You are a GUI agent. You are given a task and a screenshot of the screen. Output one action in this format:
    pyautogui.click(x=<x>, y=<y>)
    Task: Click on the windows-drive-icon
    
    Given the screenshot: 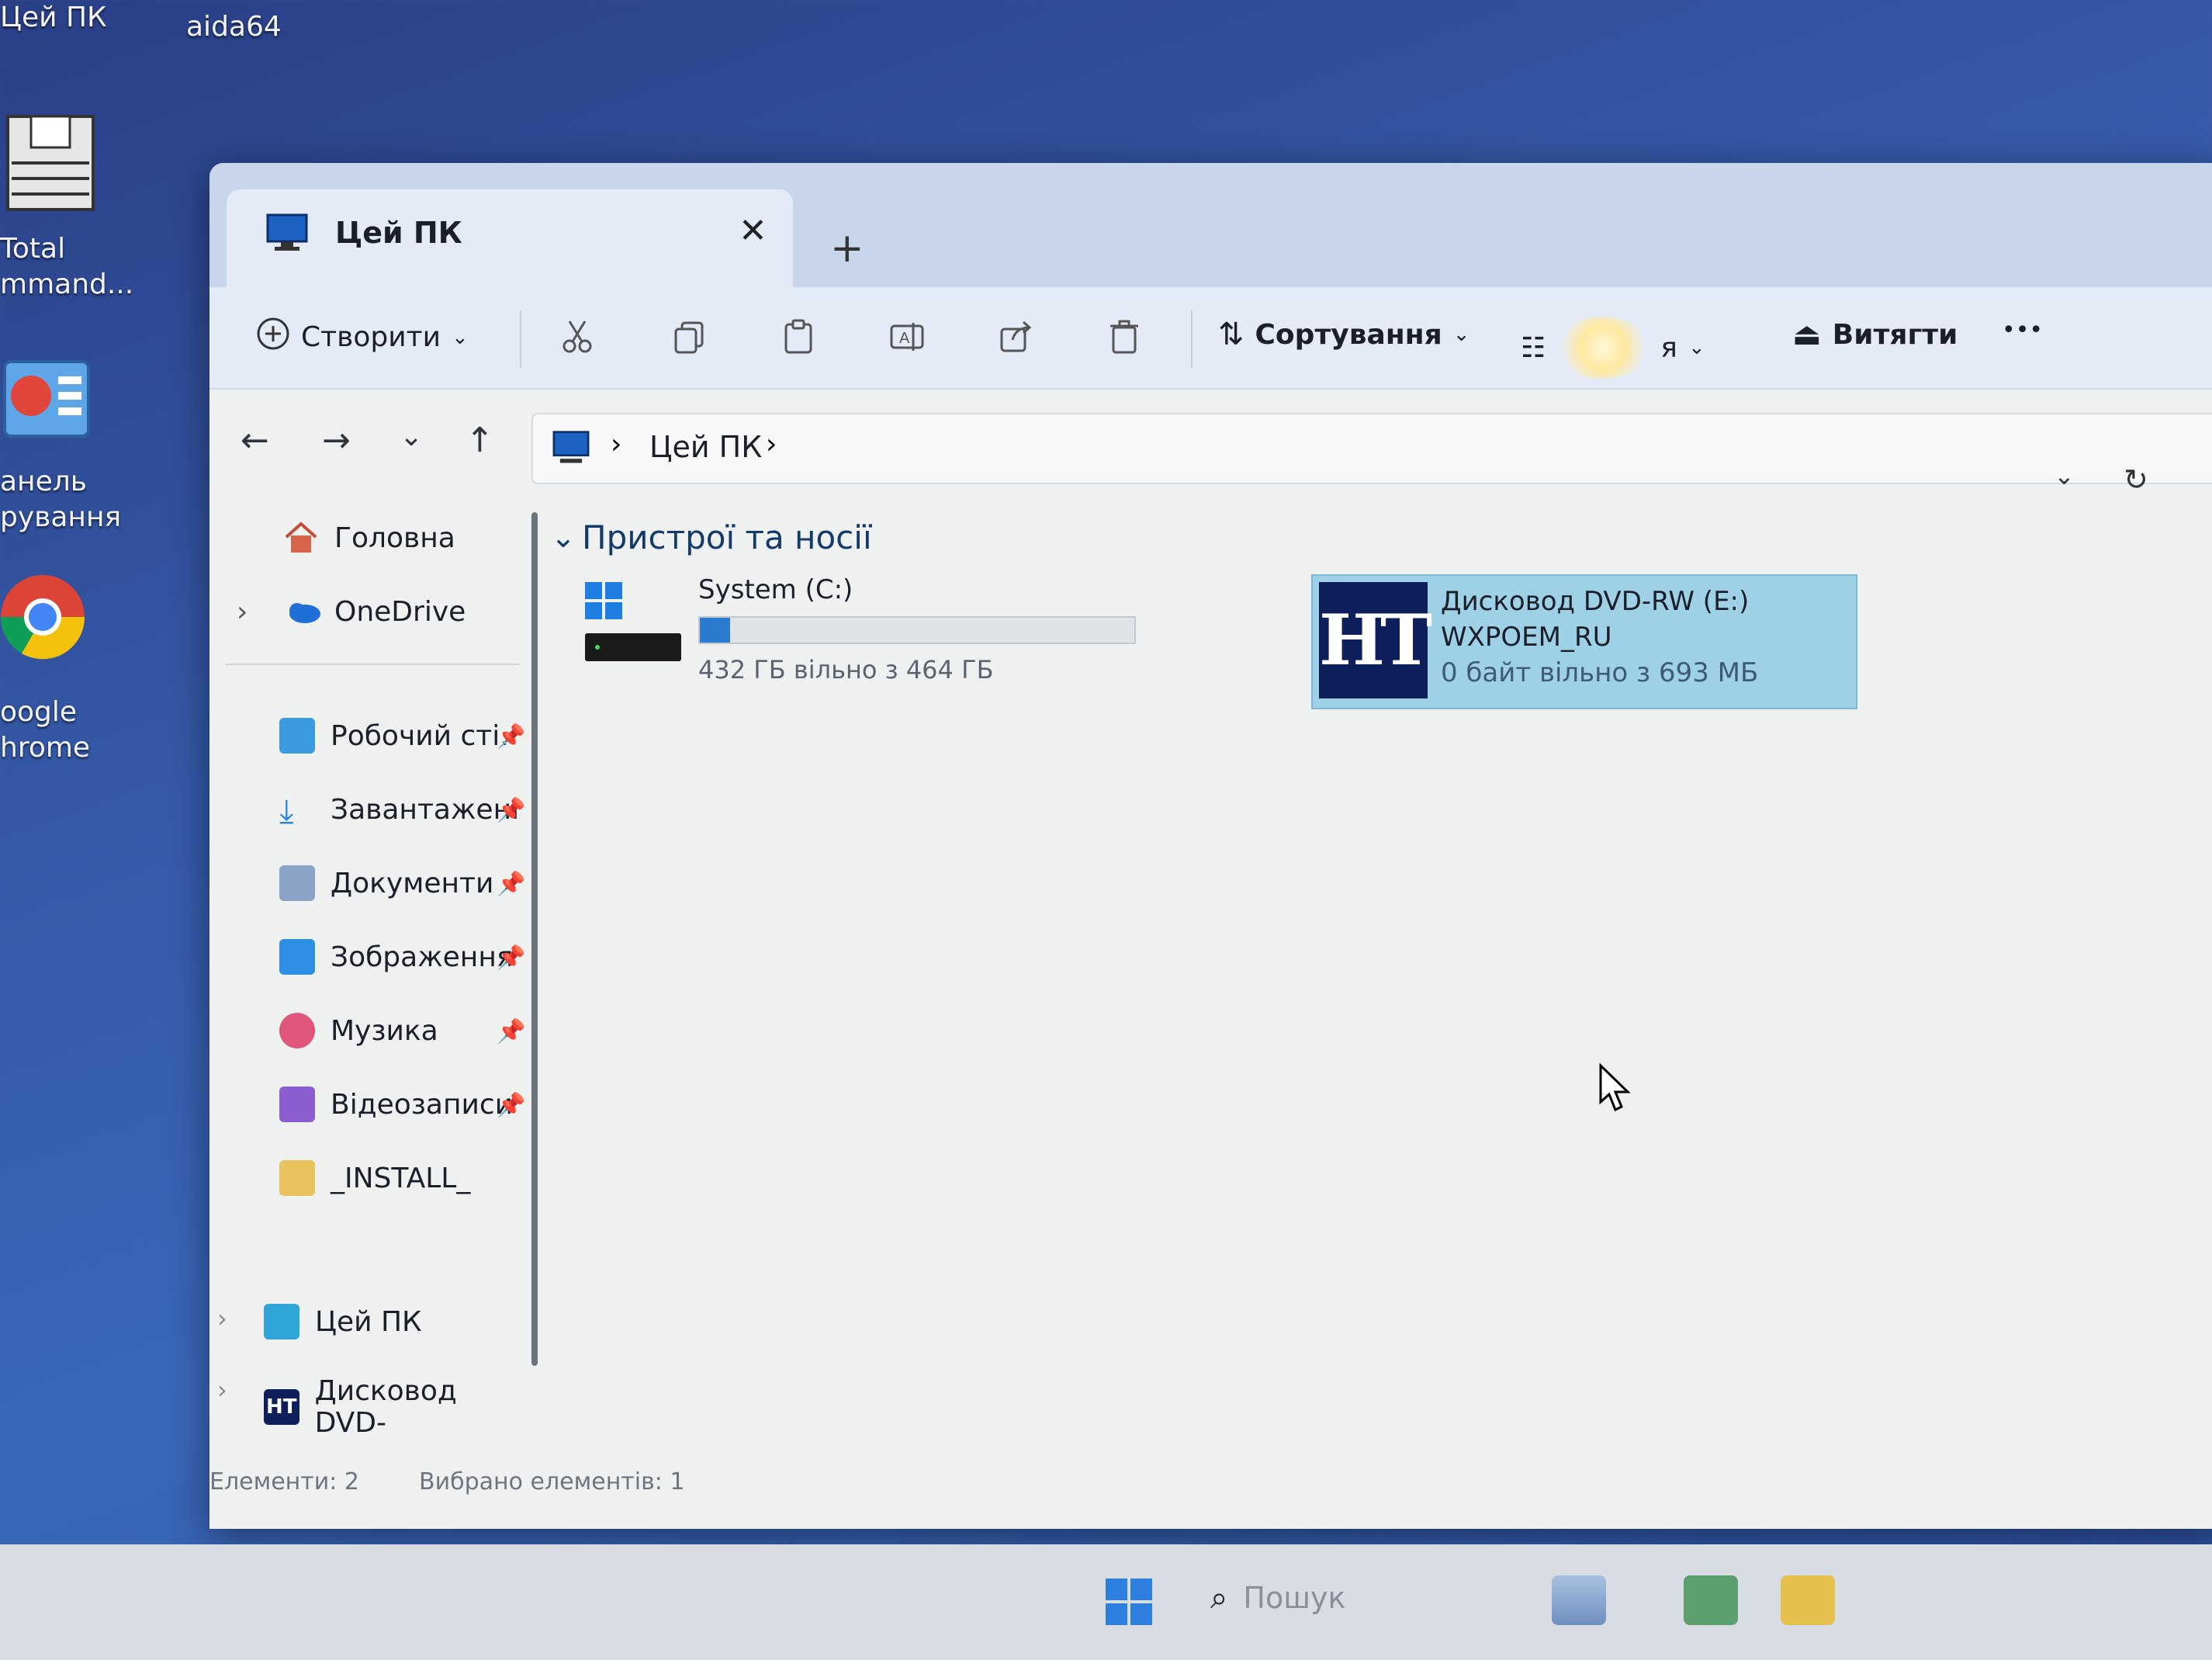 What is the action you would take?
    pyautogui.click(x=632, y=623)
    